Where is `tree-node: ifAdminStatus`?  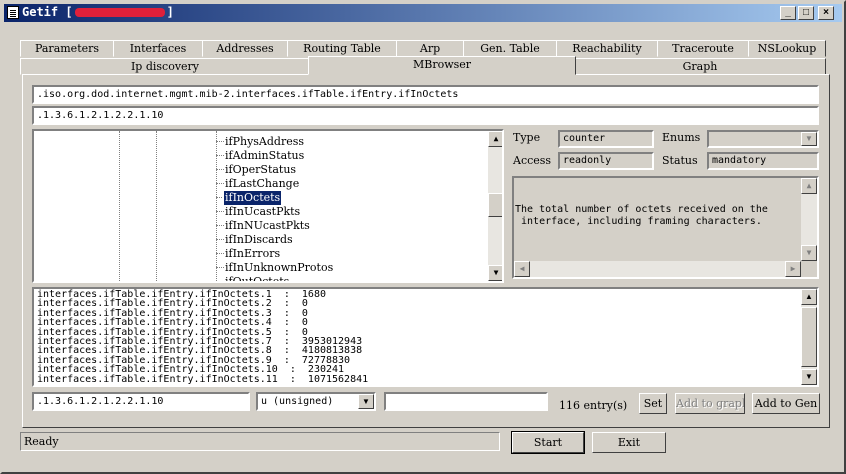
tree-node: ifAdminStatus is located at coordinates (264, 156).